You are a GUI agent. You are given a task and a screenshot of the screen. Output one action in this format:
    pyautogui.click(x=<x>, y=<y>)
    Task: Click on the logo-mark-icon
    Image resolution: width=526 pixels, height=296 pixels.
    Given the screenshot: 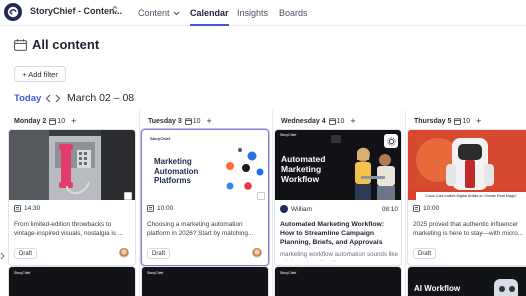 What is the action you would take?
    pyautogui.click(x=13, y=12)
    